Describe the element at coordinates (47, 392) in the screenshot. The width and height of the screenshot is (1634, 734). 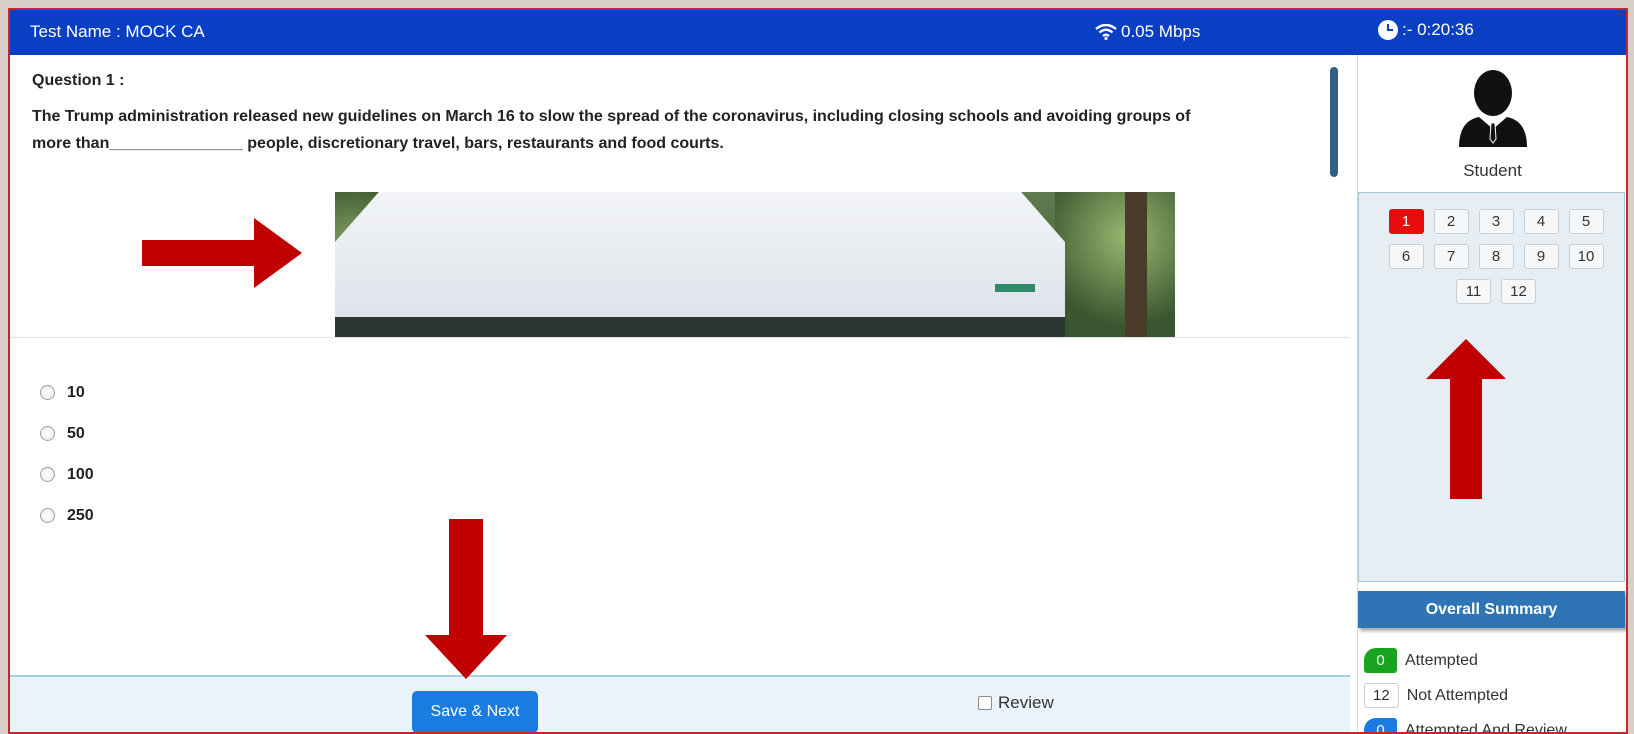
I see `option-1-radio` at that location.